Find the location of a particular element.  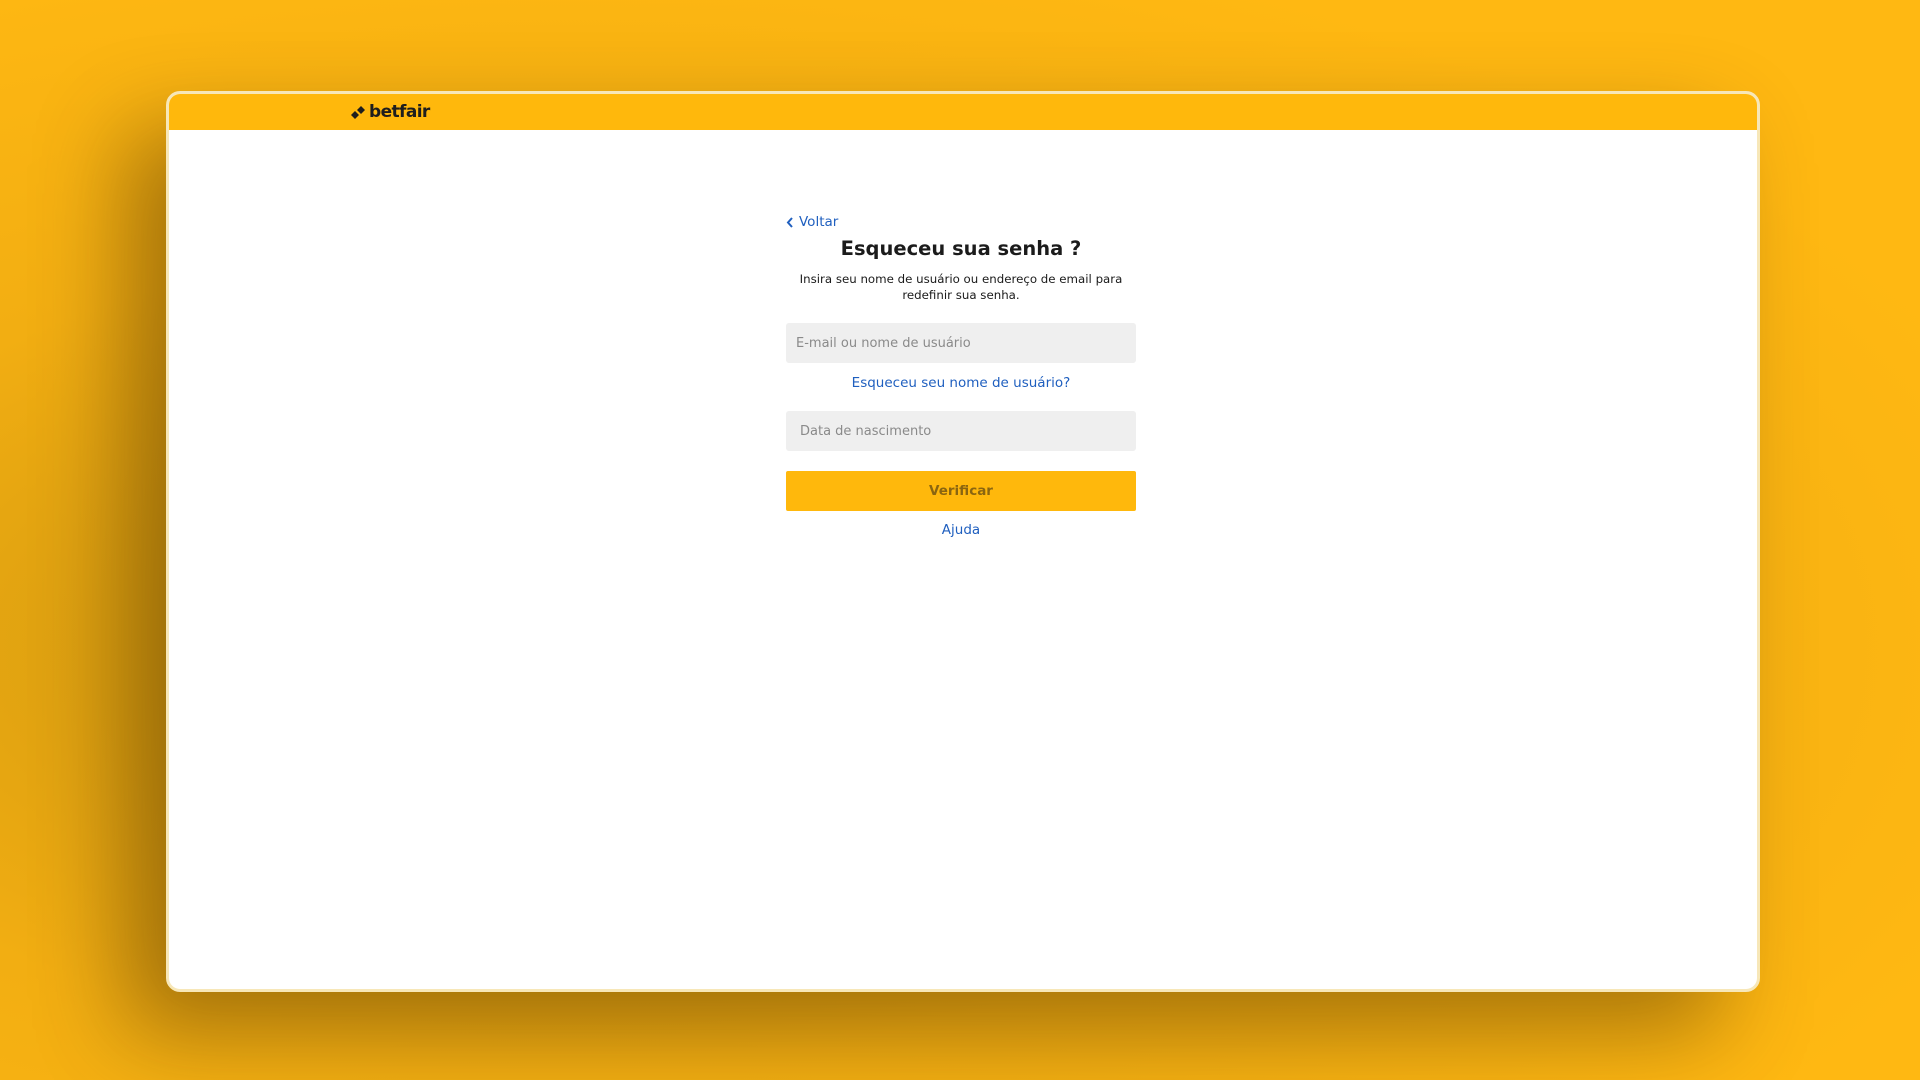

back-label: Voltar is located at coordinates (819, 222).